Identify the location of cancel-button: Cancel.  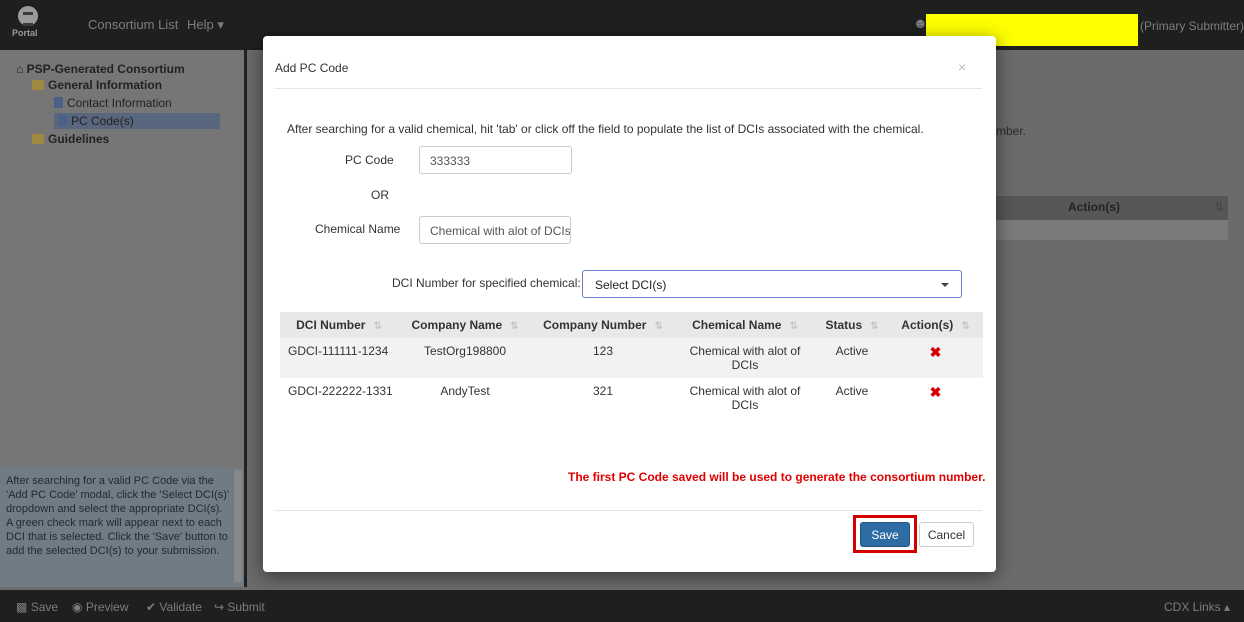
(946, 534).